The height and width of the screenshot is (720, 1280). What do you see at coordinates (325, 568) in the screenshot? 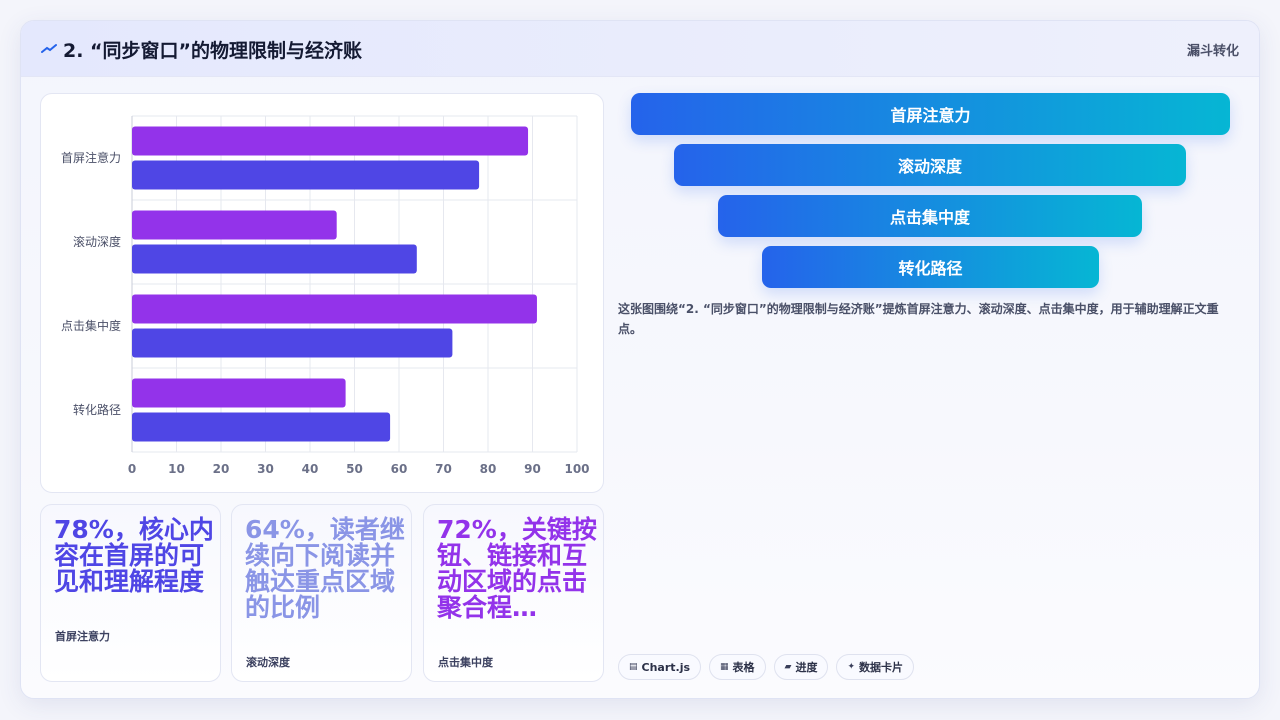
I see `stat-value: 64%，读者继续向下阅读并触达重点区域的比例` at bounding box center [325, 568].